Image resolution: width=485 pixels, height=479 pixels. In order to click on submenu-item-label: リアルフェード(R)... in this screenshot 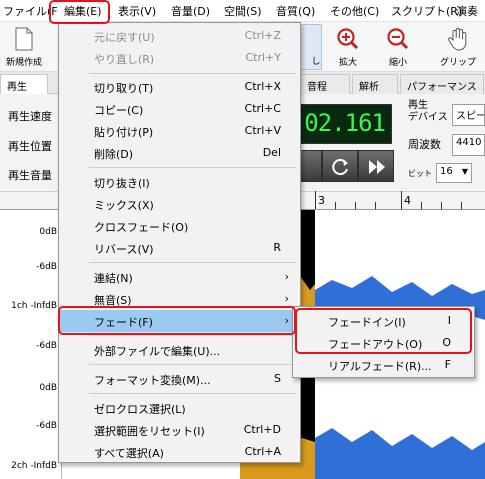, I will do `click(380, 366)`.